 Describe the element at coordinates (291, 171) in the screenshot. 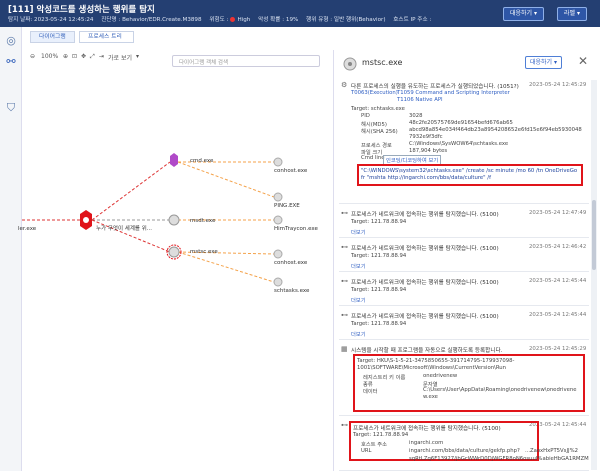

I see `node-label-conhost-1: conhost.exe` at that location.